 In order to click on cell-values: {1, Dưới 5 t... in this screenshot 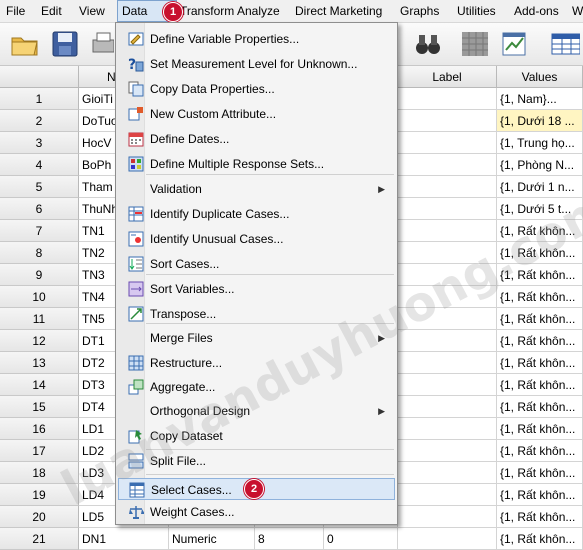, I will do `click(540, 209)`.